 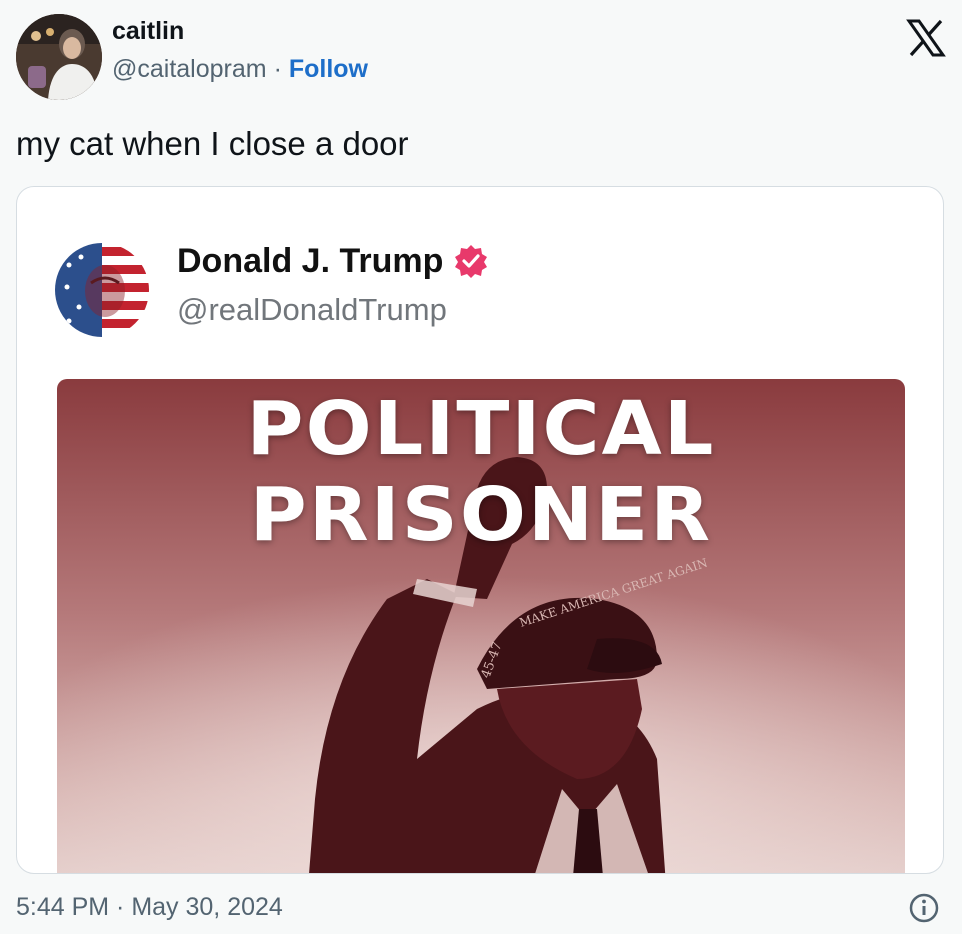 I want to click on poster-title-line-1: POLITICAL, so click(x=481, y=429).